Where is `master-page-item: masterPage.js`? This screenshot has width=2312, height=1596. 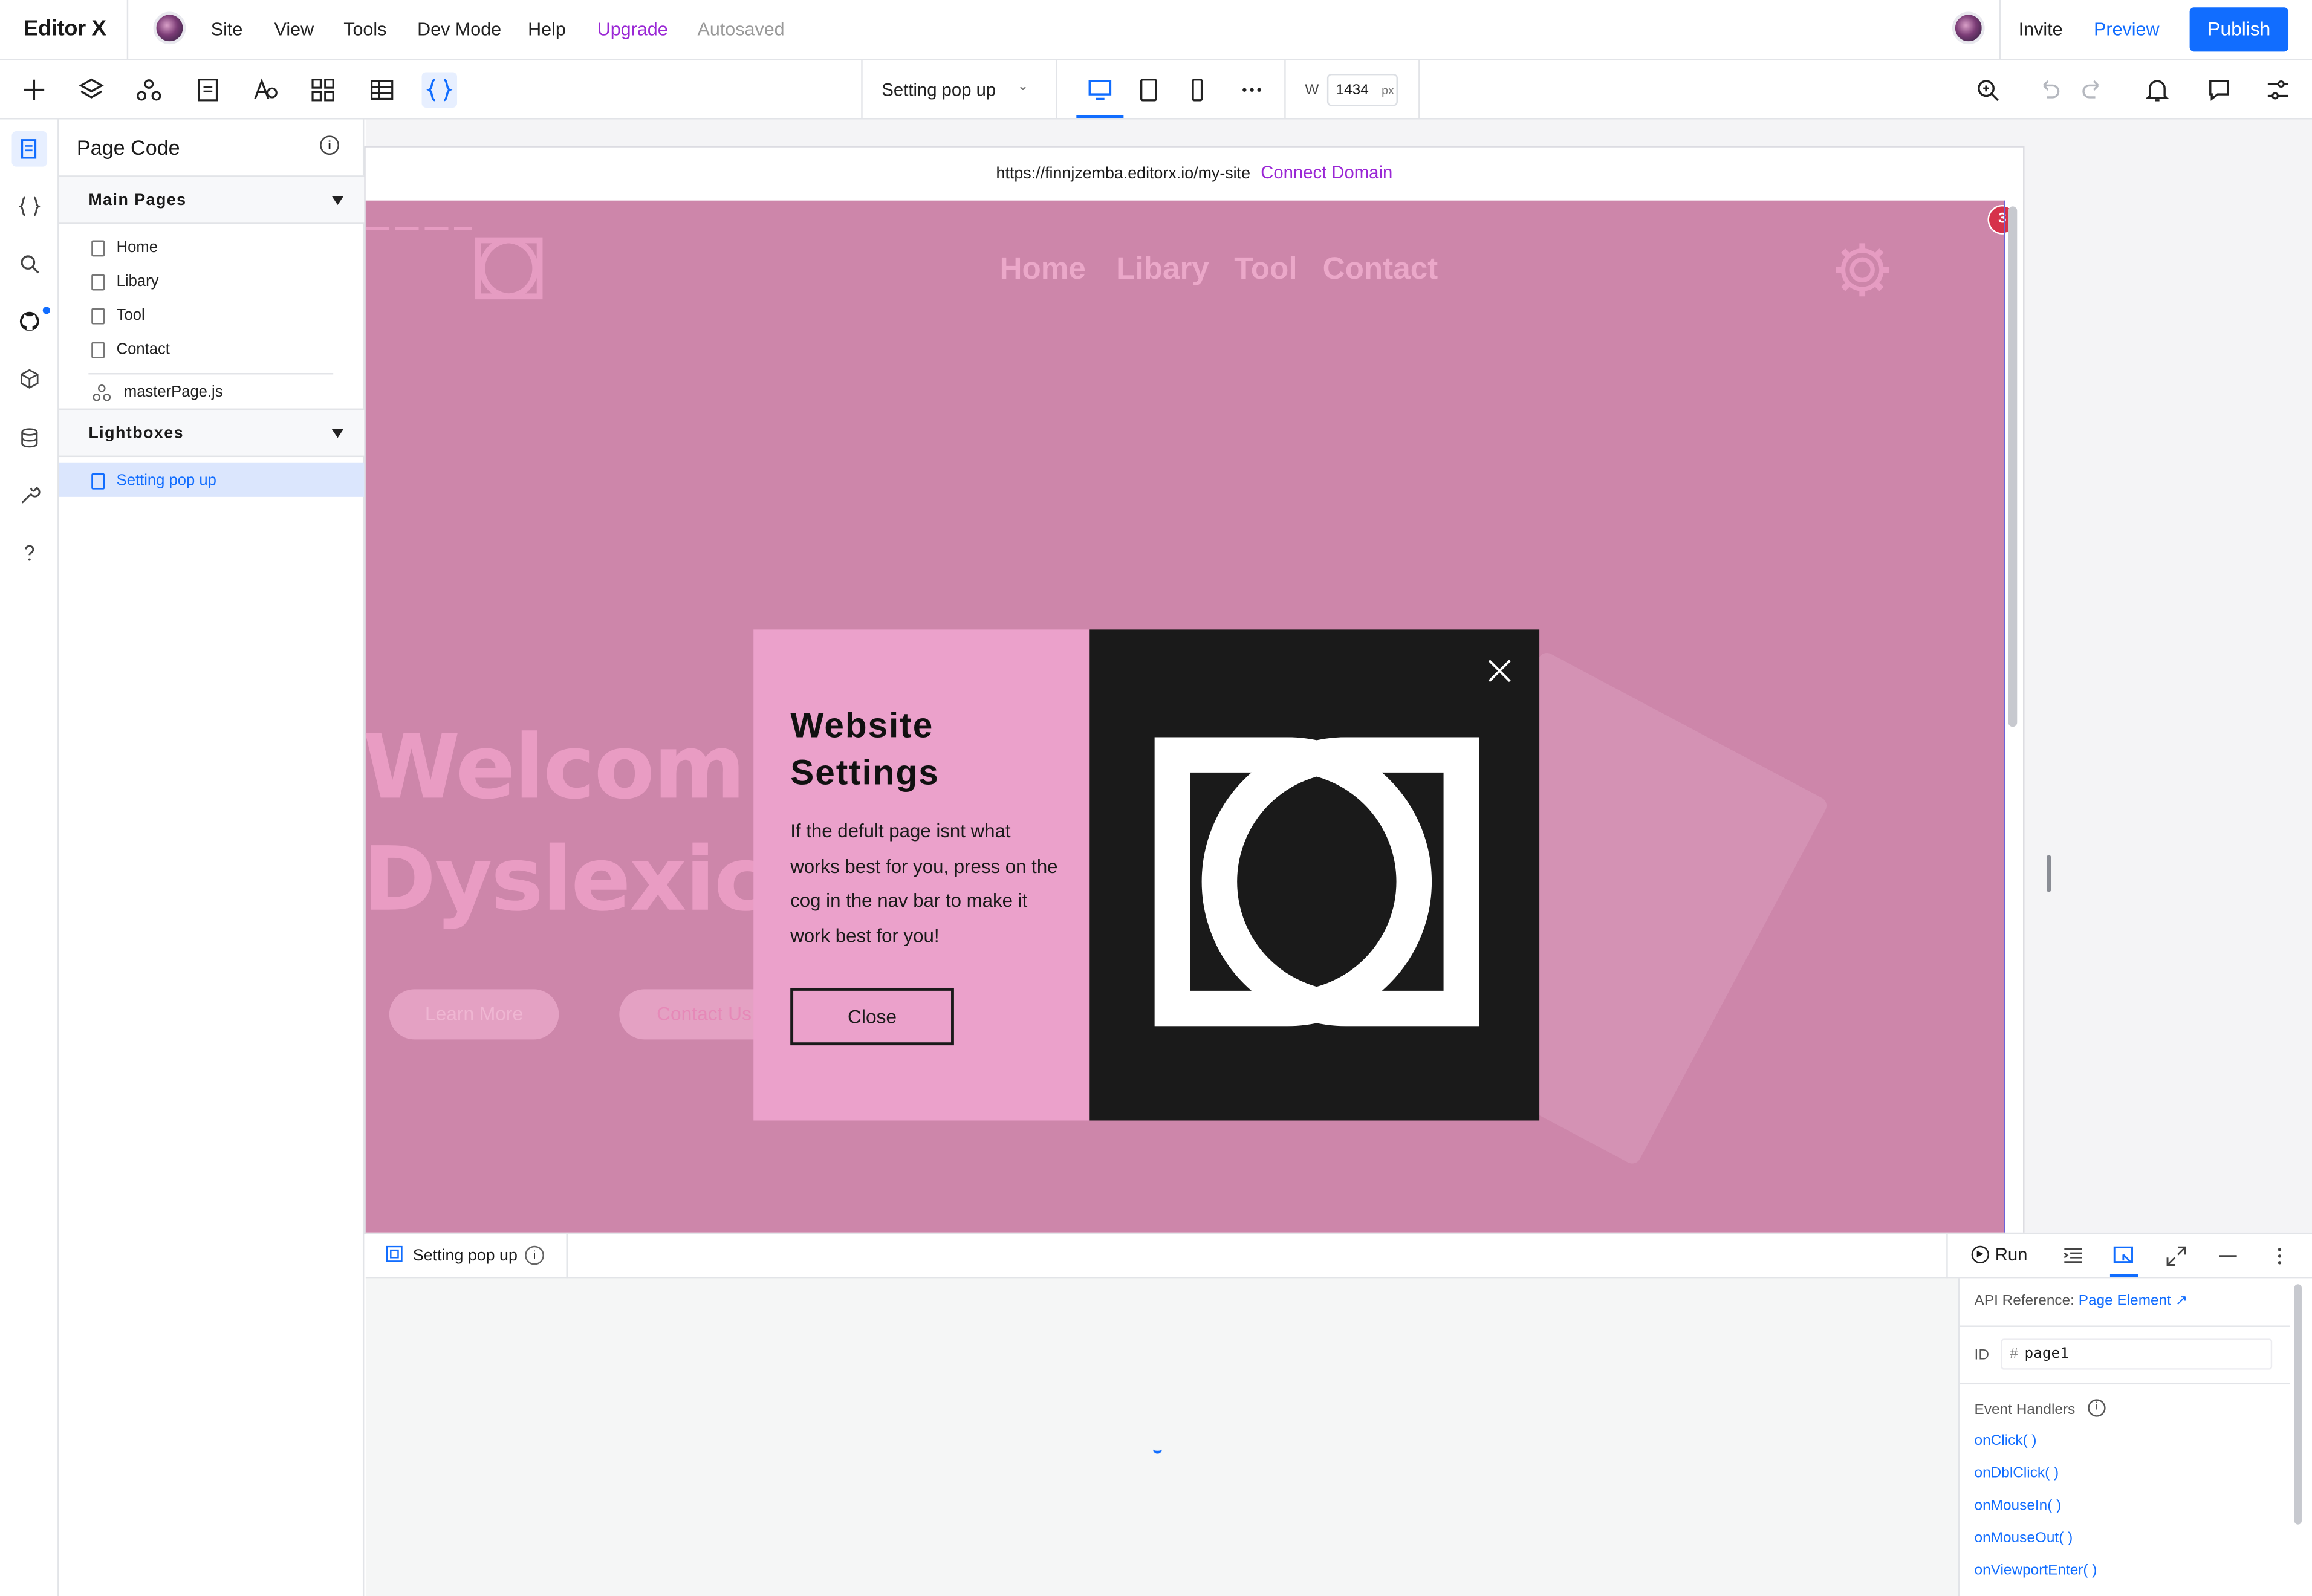 master-page-item: masterPage.js is located at coordinates (157, 392).